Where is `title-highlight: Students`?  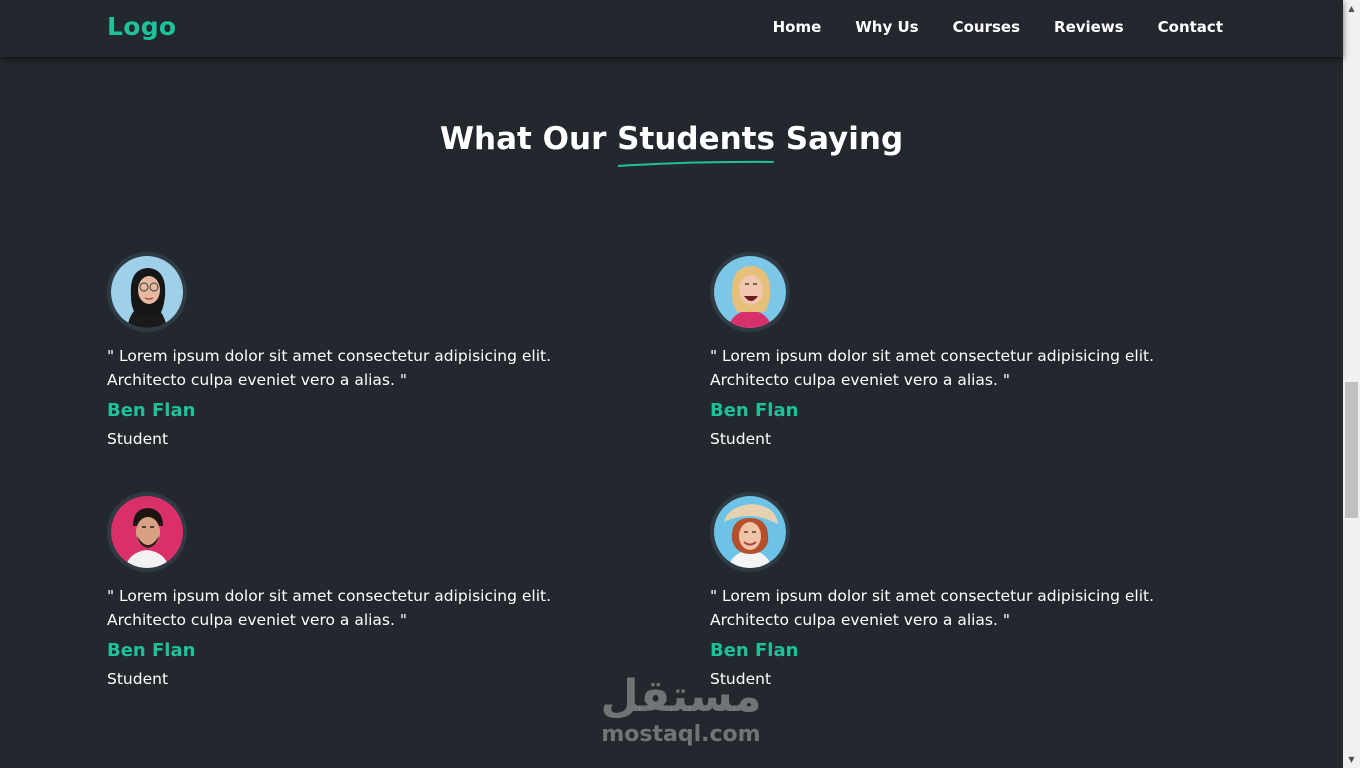 title-highlight: Students is located at coordinates (696, 144).